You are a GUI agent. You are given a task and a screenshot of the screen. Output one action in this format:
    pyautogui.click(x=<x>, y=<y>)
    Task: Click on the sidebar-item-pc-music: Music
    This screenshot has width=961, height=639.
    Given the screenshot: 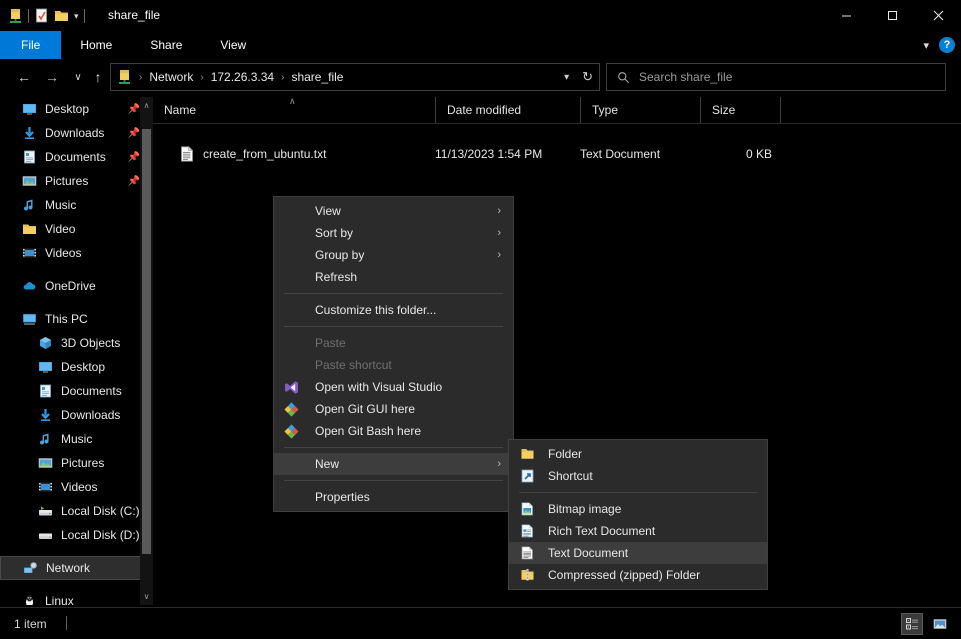 What is the action you would take?
    pyautogui.click(x=76, y=439)
    